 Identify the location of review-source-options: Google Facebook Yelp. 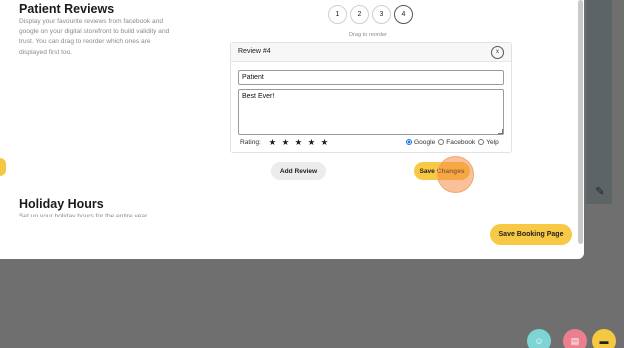
(452, 142).